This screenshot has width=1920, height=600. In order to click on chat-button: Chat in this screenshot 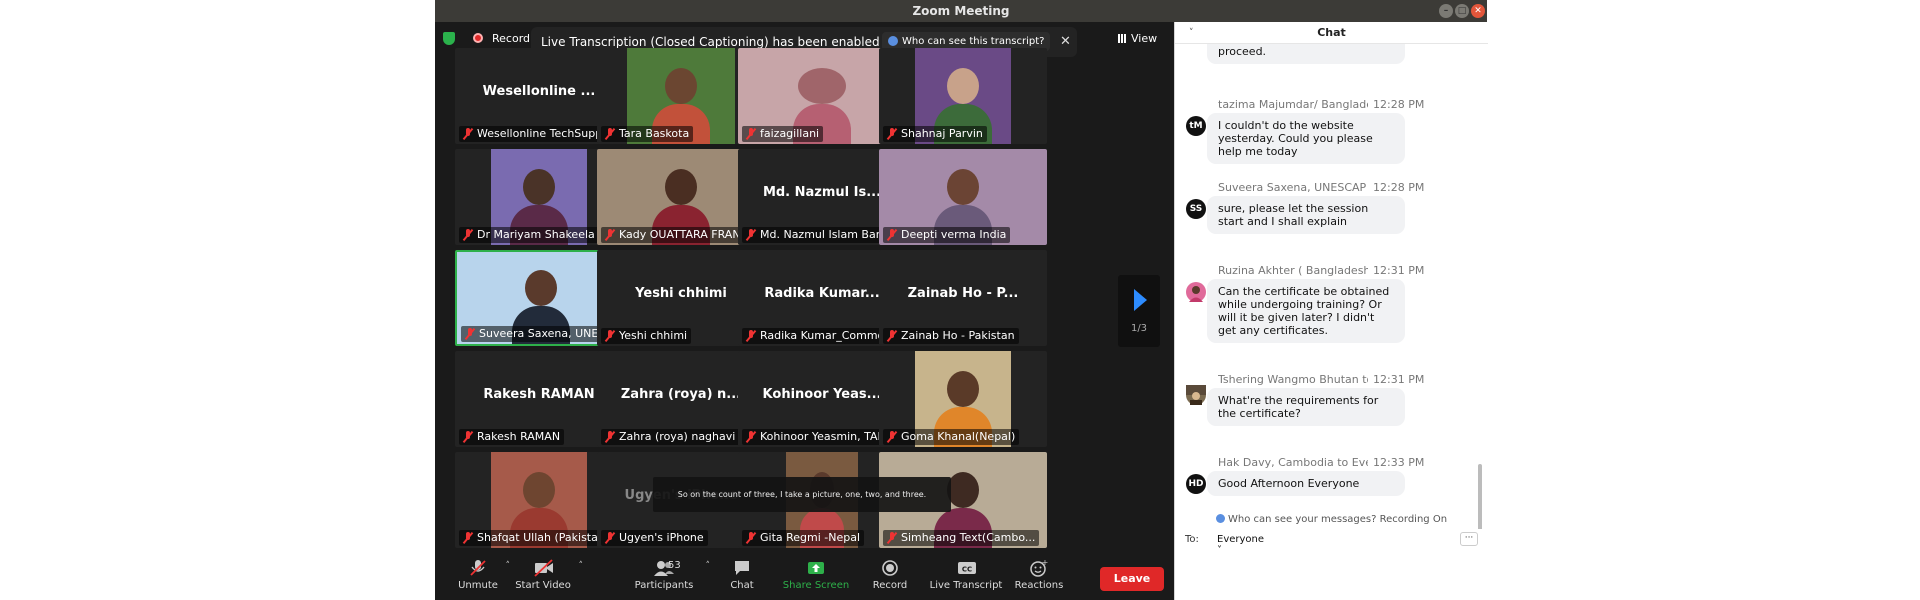, I will do `click(742, 575)`.